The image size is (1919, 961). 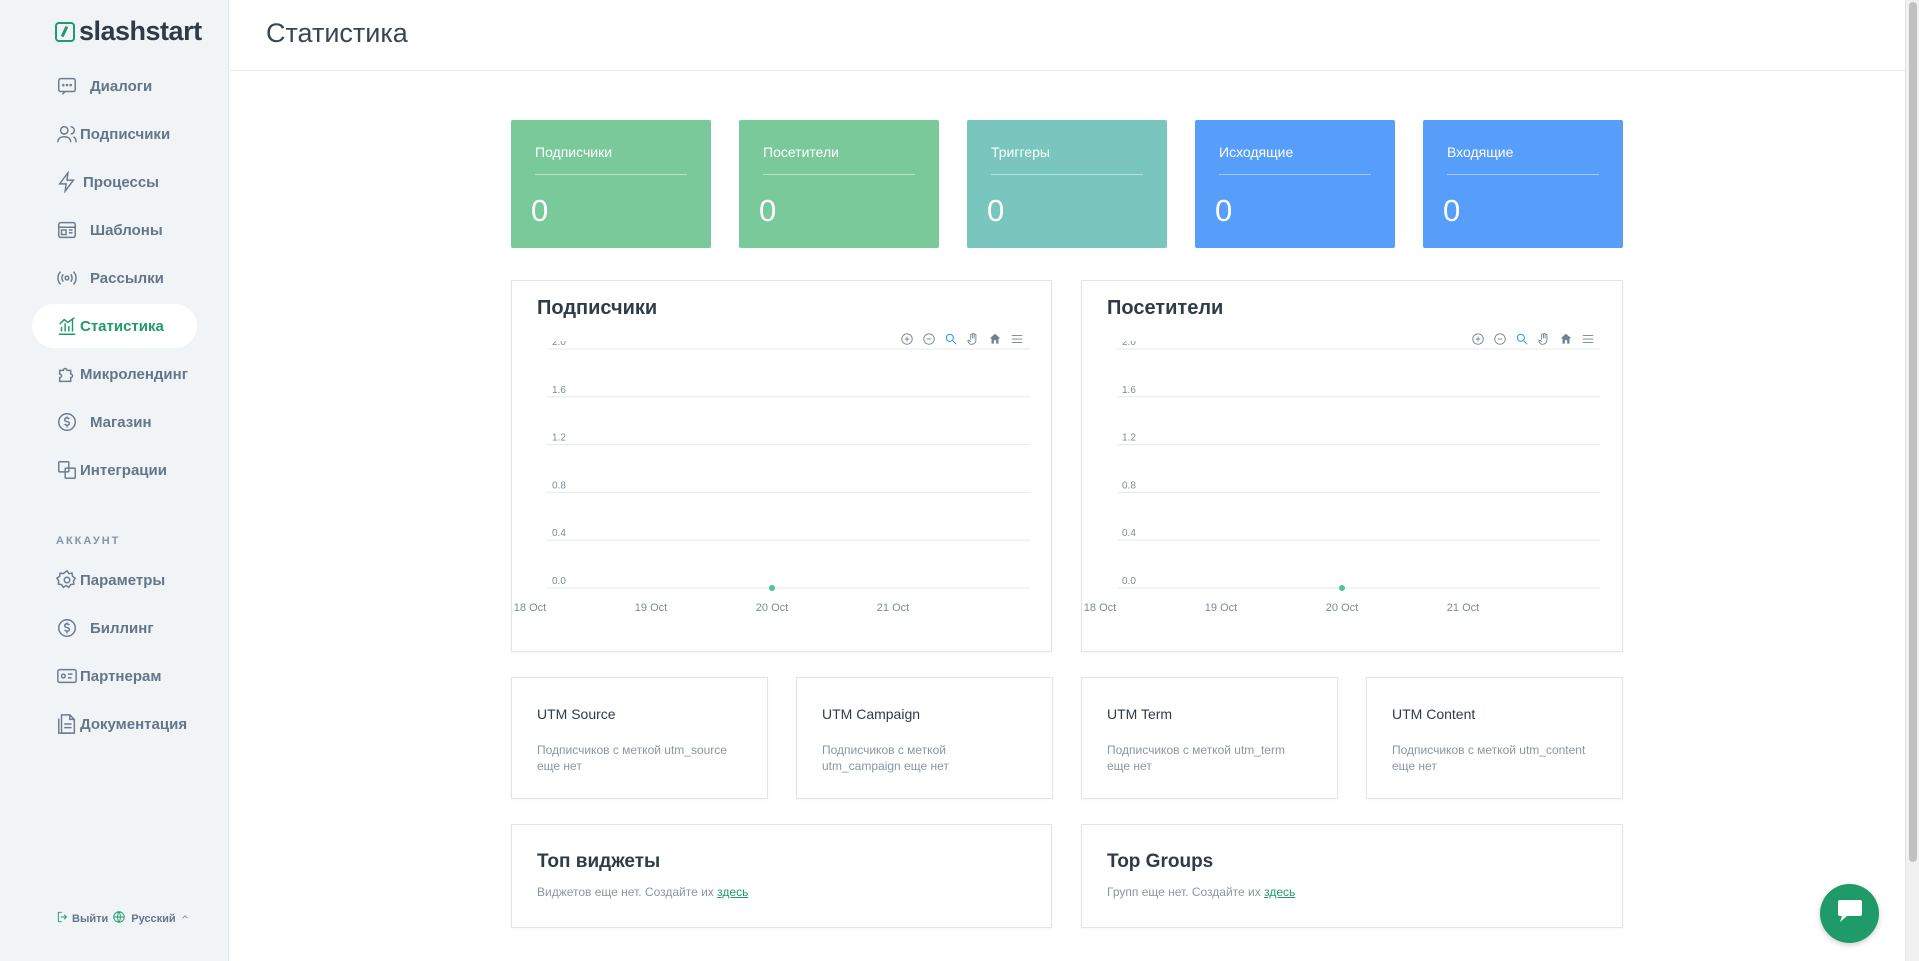 I want to click on chart-title: Подписчики, so click(x=597, y=308).